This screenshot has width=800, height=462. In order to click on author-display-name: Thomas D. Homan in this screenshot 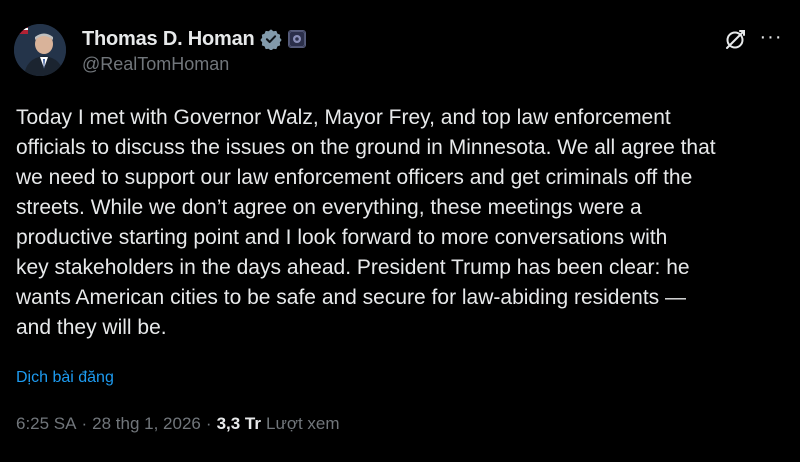, I will do `click(168, 39)`.